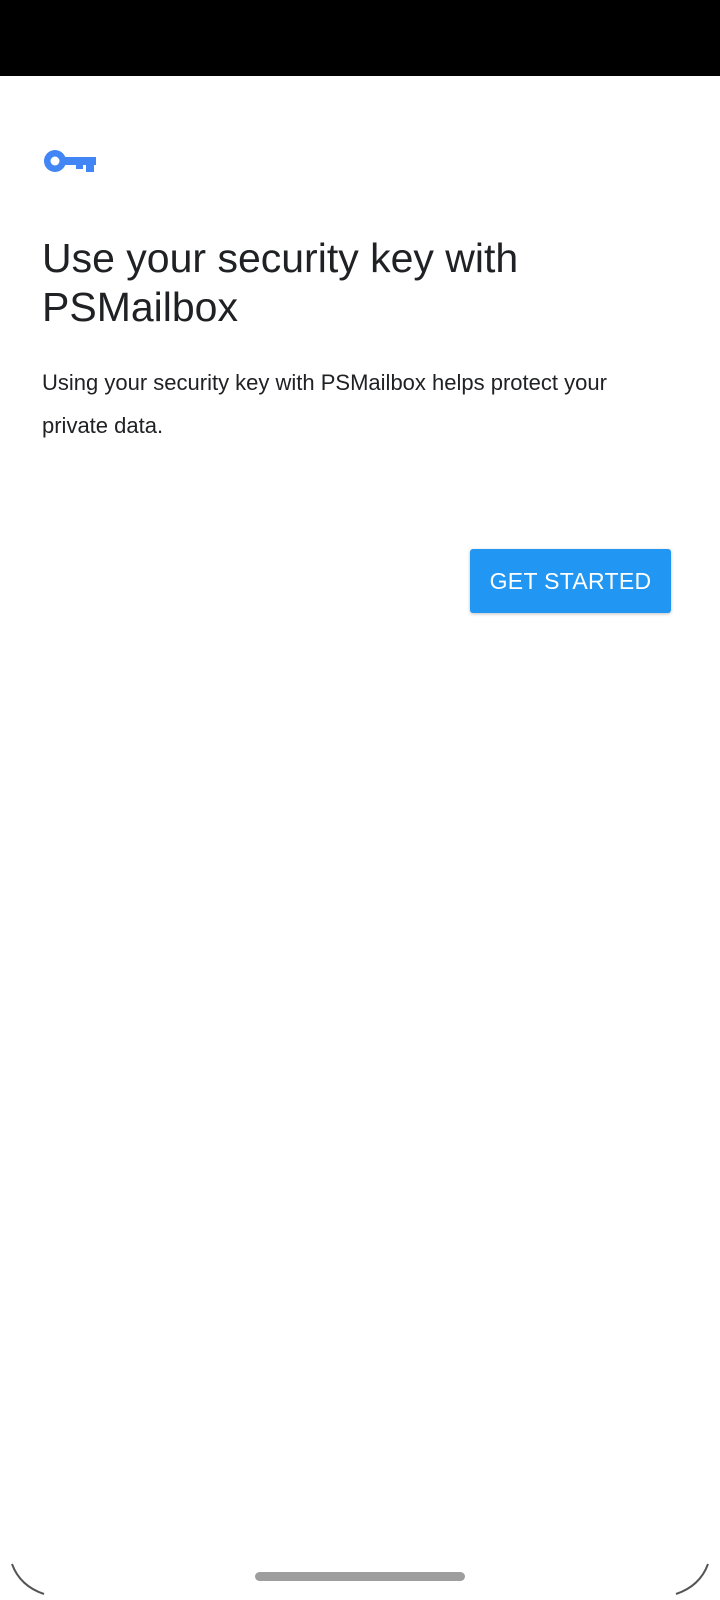 The image size is (720, 1600). Describe the element at coordinates (28, 1579) in the screenshot. I see `left-screen-corner` at that location.